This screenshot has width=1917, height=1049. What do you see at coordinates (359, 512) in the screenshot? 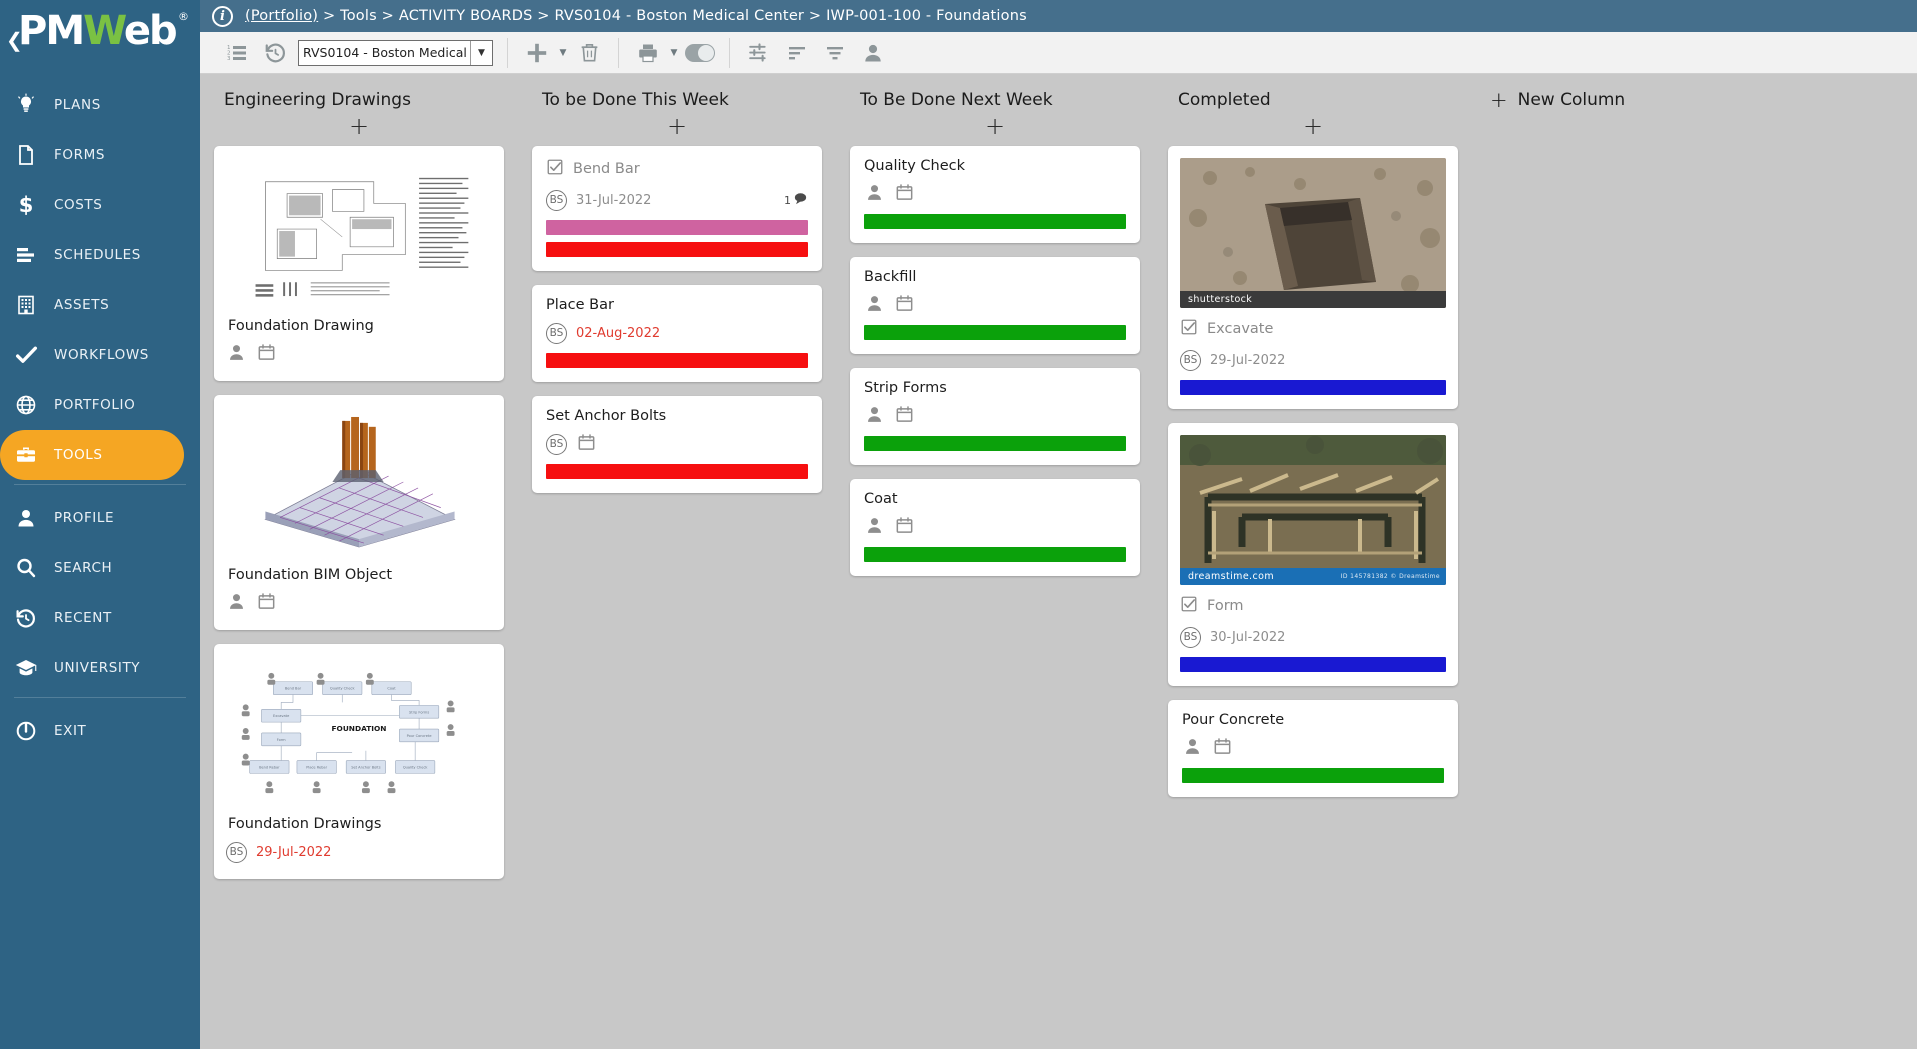
I see `card-foundation-bim-object: Foundation BIM Object` at bounding box center [359, 512].